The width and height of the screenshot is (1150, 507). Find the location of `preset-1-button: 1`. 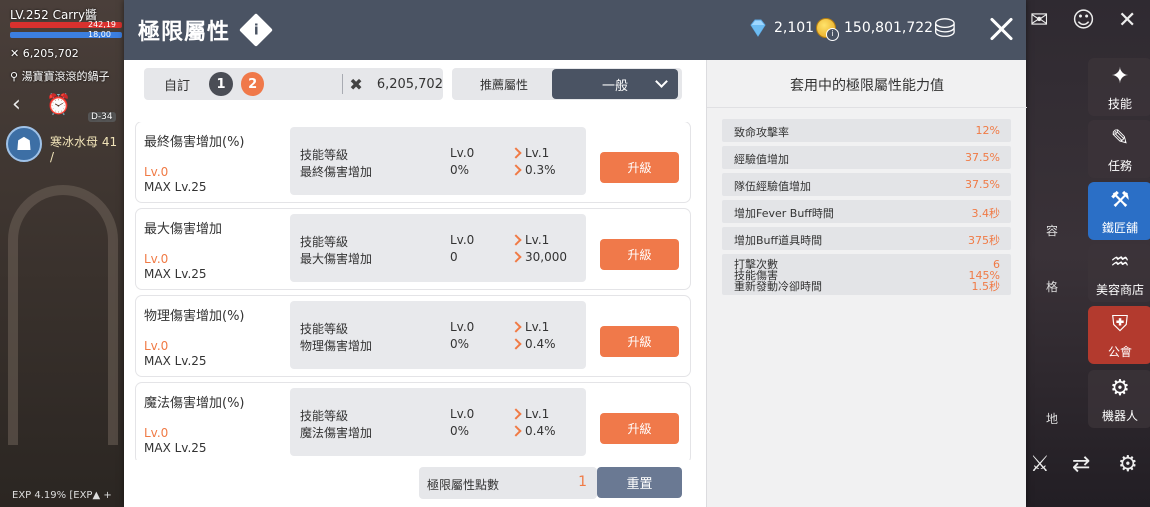

preset-1-button: 1 is located at coordinates (221, 84).